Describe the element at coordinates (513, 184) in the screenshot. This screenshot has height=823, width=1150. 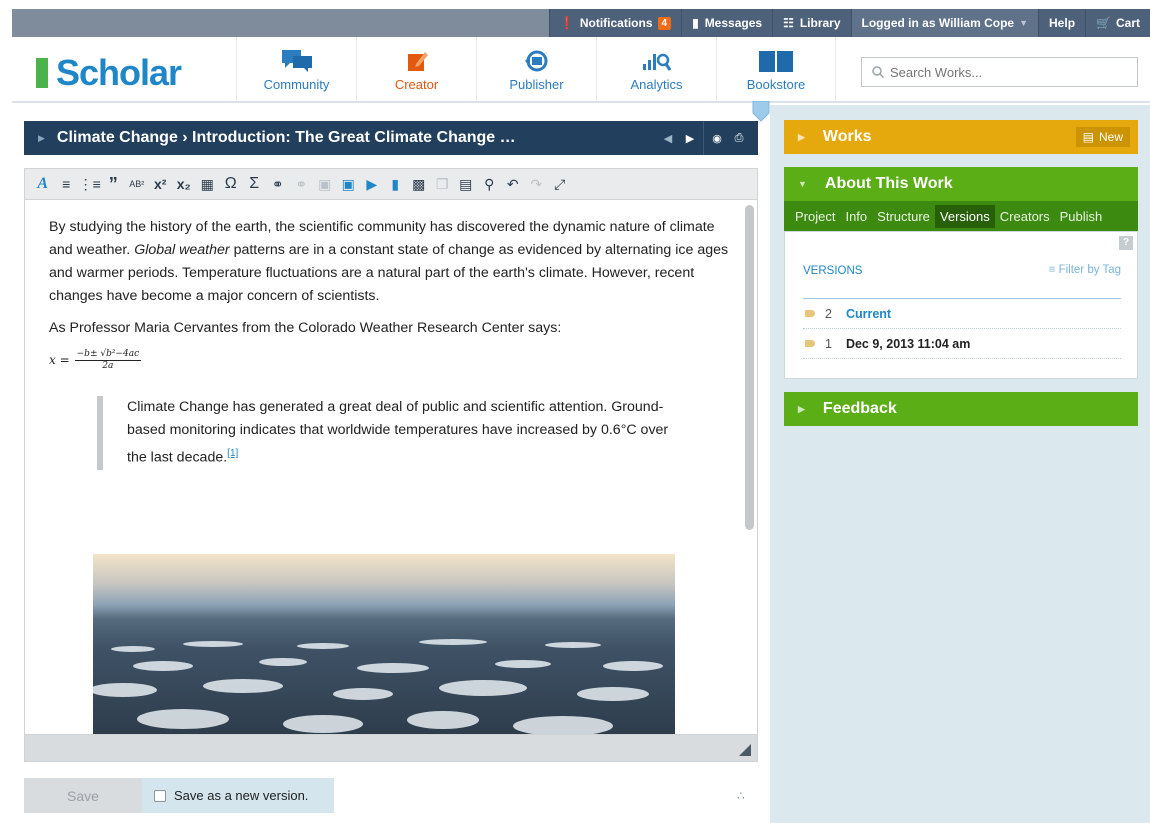
I see `undo-icon: ↶` at that location.